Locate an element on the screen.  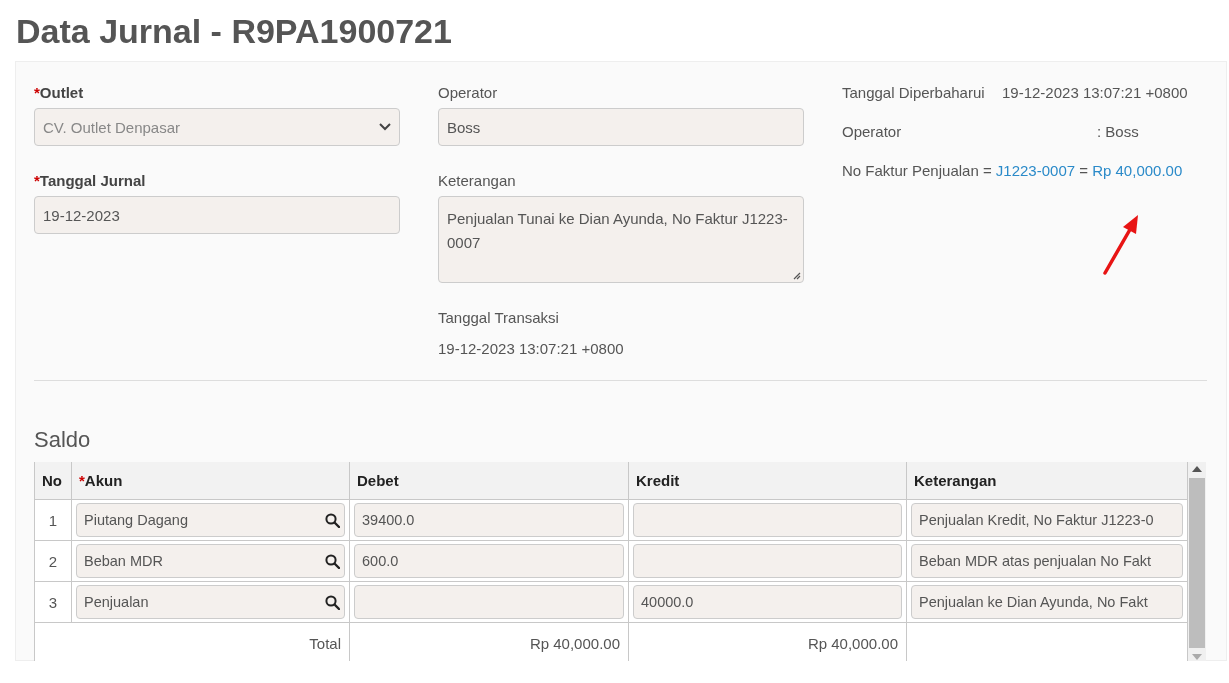
amount-link: Rp 40,000.00 is located at coordinates (1137, 170).